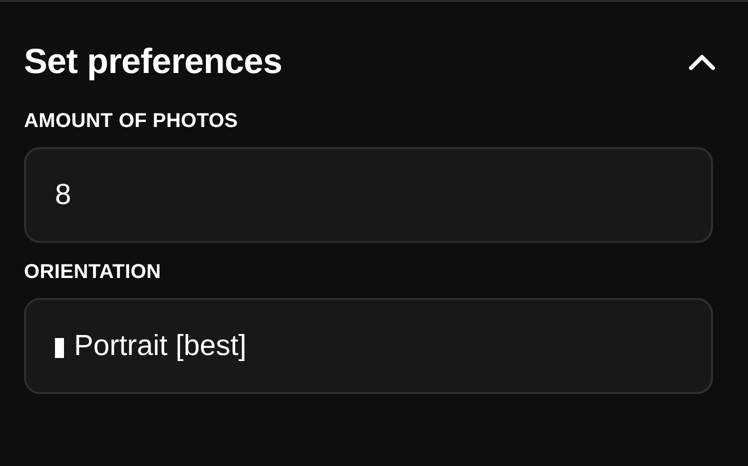  Describe the element at coordinates (153, 62) in the screenshot. I see `section-title: Set preferences` at that location.